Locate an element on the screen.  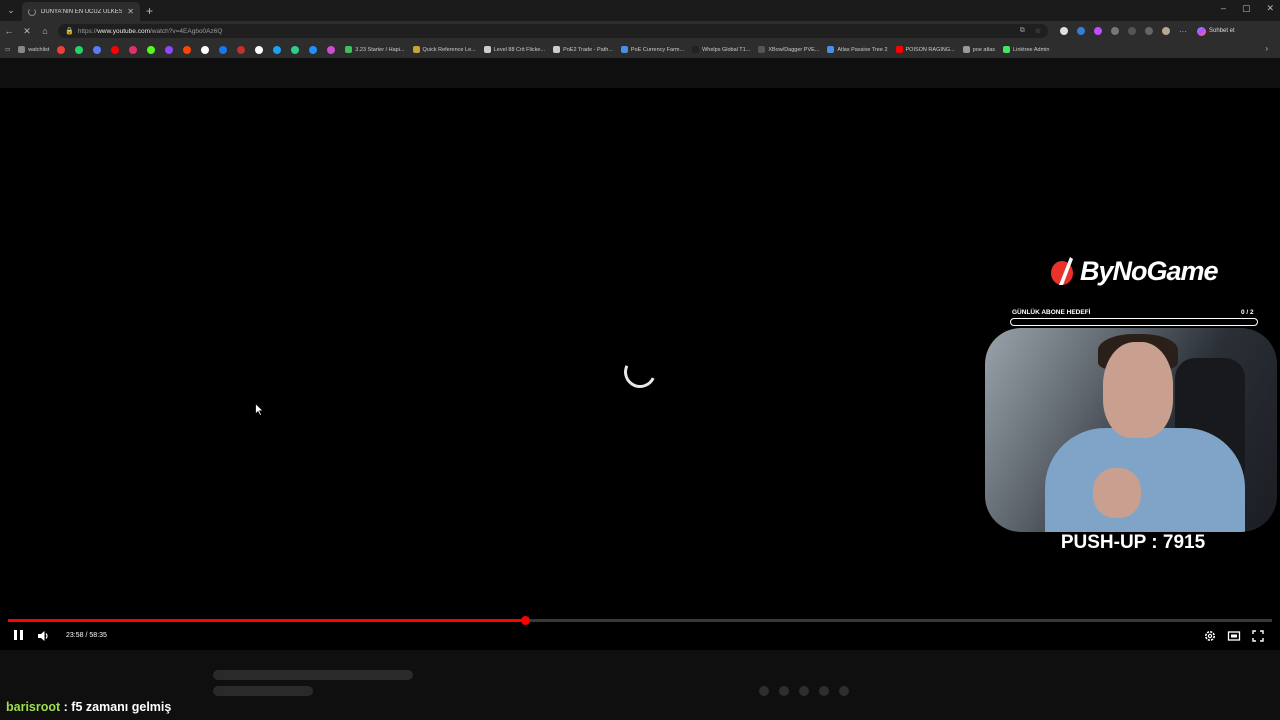
action-skeleton-dots is located at coordinates (804, 691).